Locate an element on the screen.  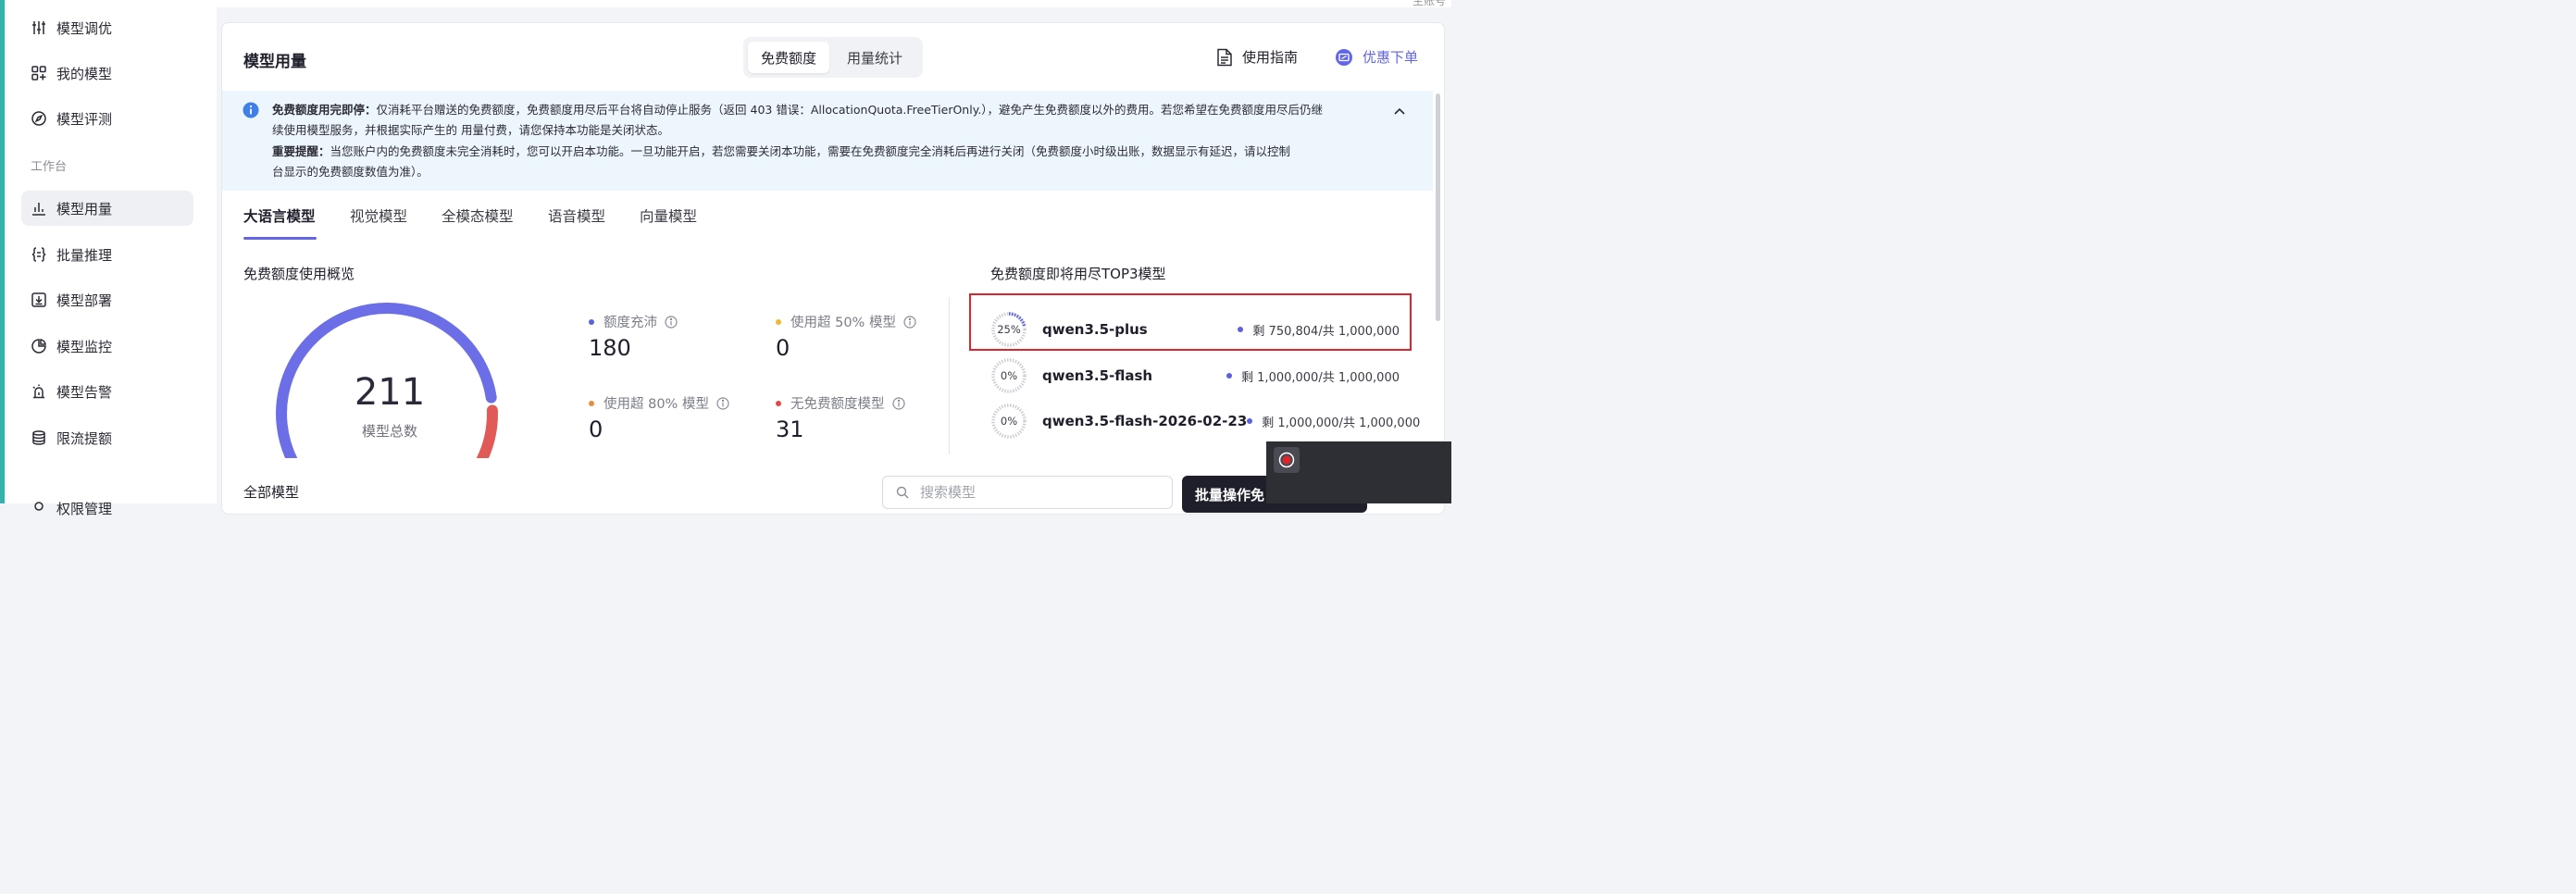
recorder-overlay is located at coordinates (1358, 472).